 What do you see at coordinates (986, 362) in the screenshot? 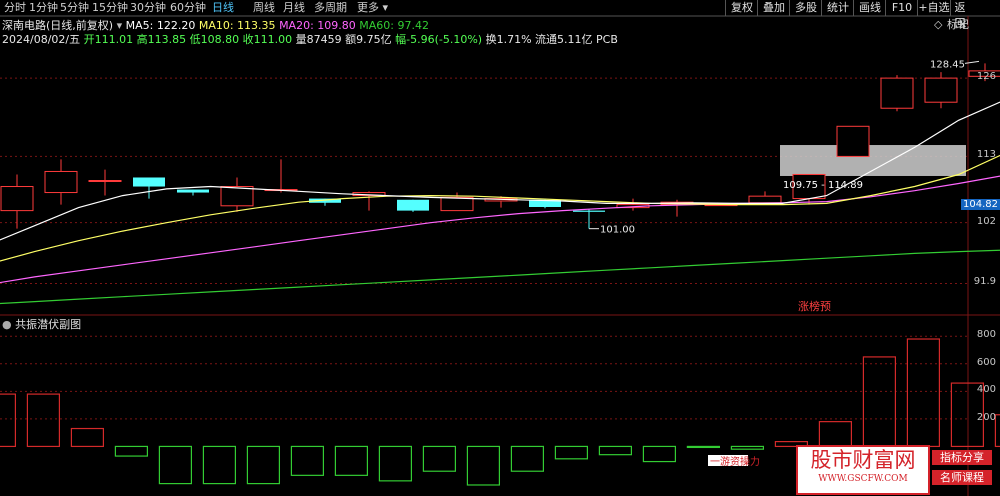
I see `sub-axis-label-1: 600` at bounding box center [986, 362].